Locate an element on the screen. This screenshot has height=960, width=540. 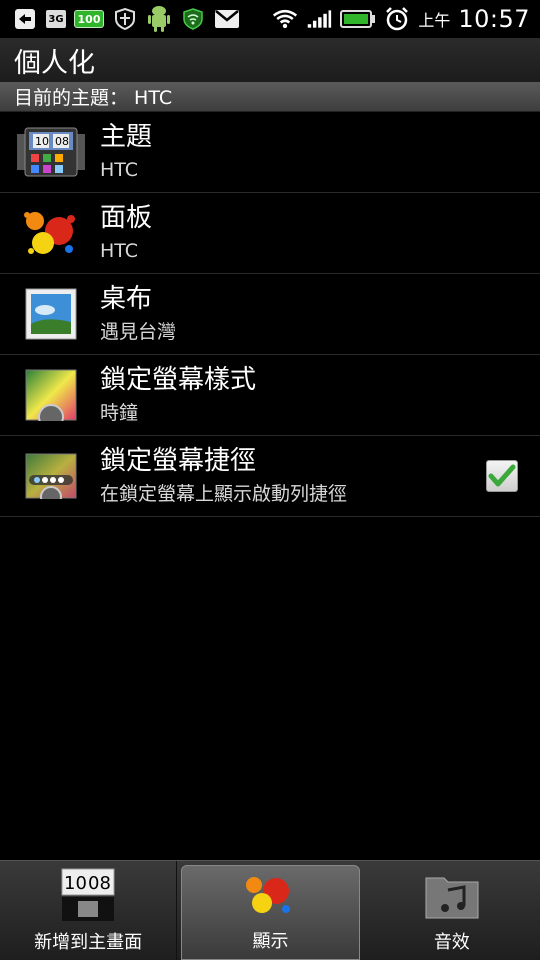
lockscreen-shortcuts-checkbox is located at coordinates (502, 476).